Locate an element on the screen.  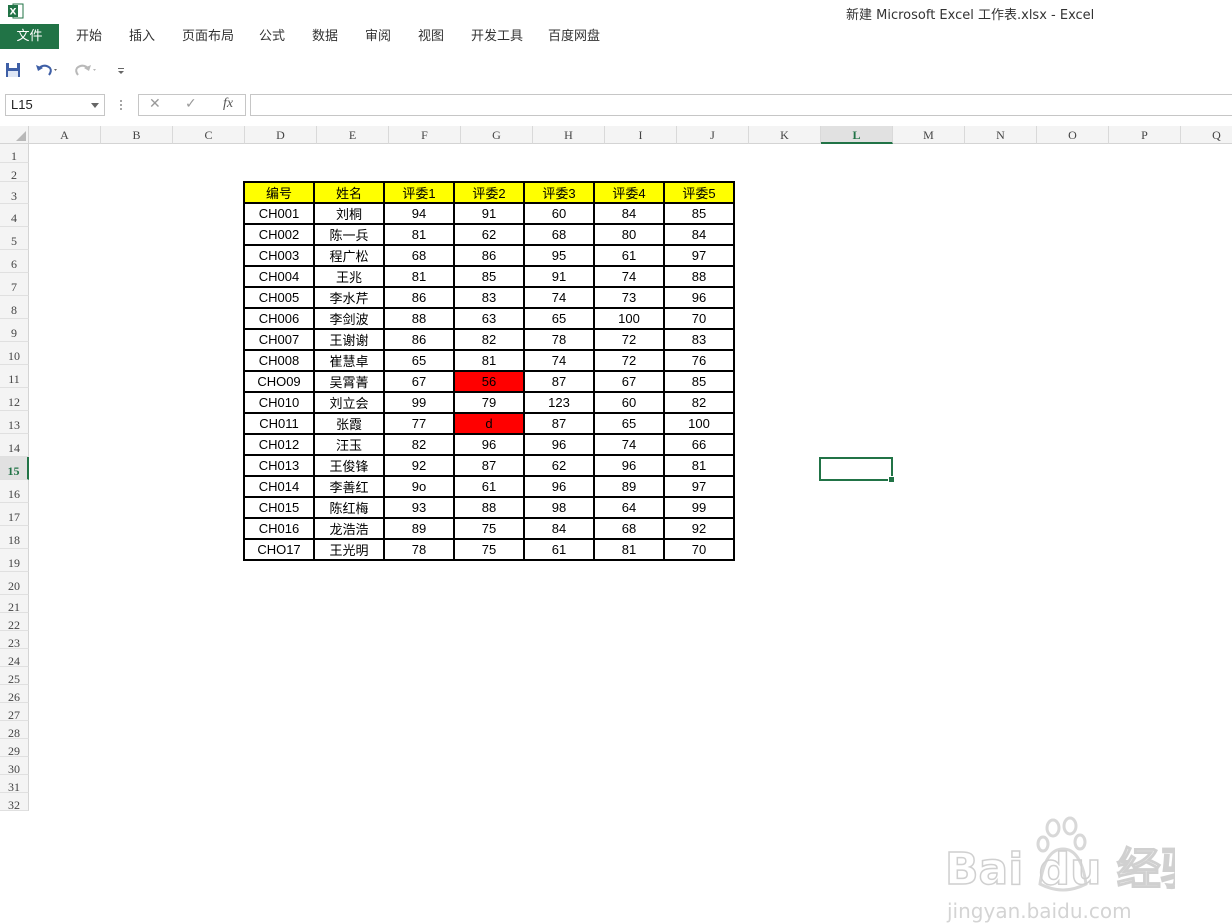
column-header-i: I is located at coordinates (641, 135).